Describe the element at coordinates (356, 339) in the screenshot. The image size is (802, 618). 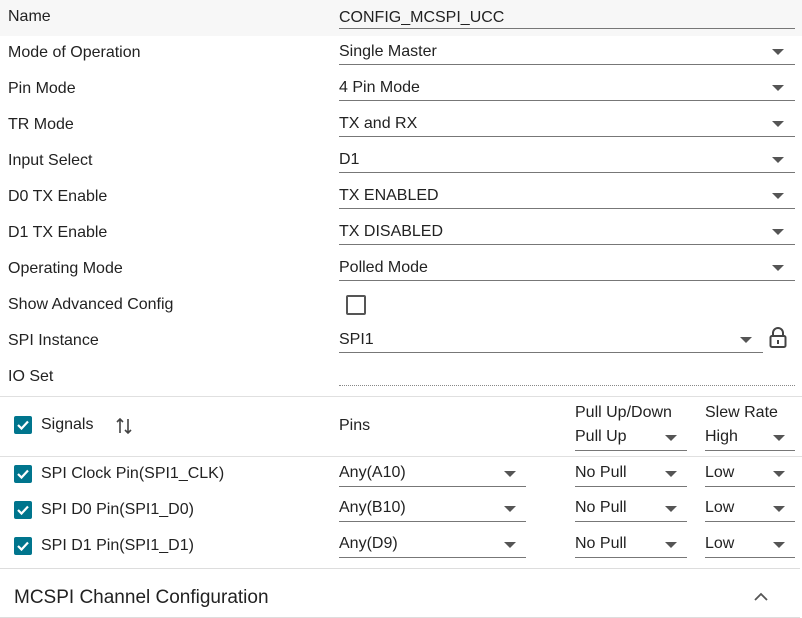
I see `select-value: SPI1` at that location.